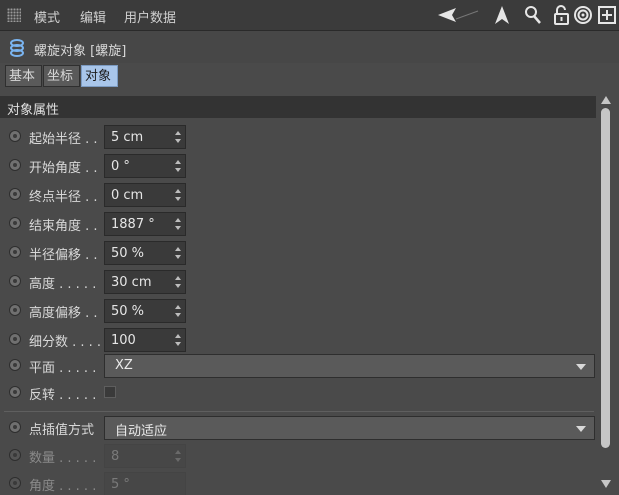  What do you see at coordinates (23, 76) in the screenshot?
I see `tab-basic: 基本` at bounding box center [23, 76].